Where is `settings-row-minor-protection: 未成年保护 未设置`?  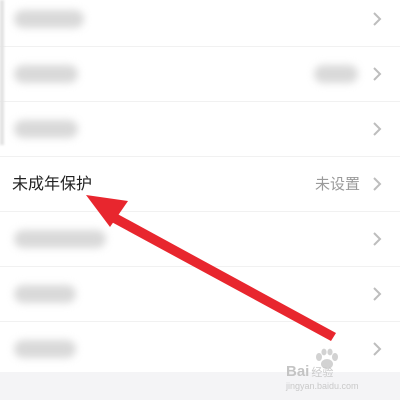 settings-row-minor-protection: 未成年保护 未设置 is located at coordinates (200, 184).